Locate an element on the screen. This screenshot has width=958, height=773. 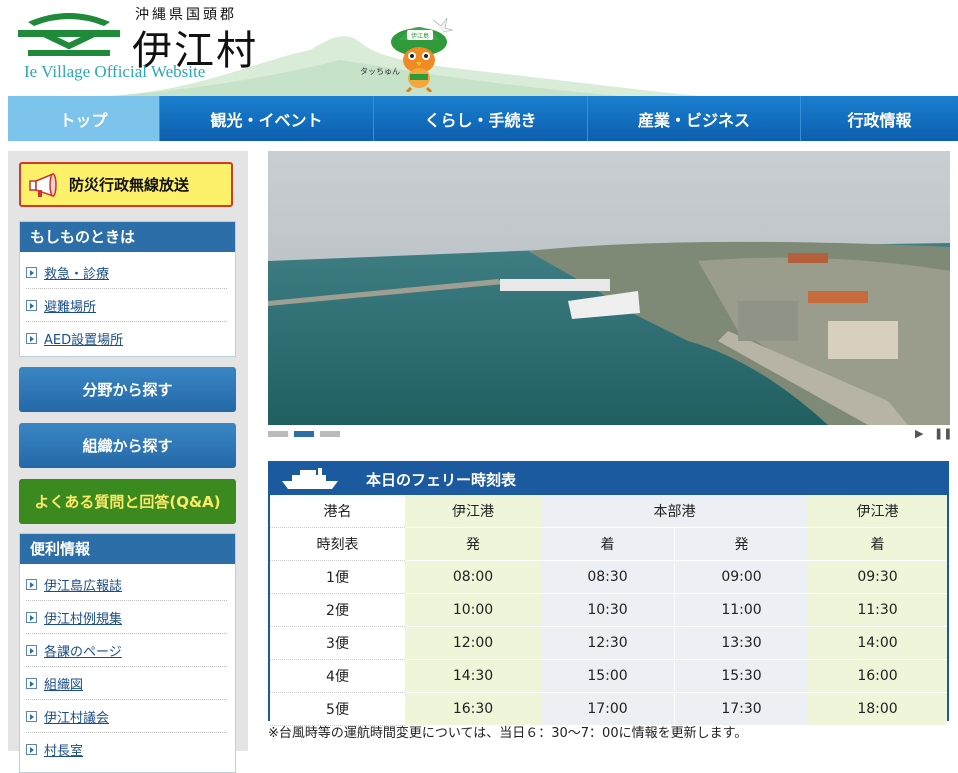
list-item: 組織図 is located at coordinates (126, 683).